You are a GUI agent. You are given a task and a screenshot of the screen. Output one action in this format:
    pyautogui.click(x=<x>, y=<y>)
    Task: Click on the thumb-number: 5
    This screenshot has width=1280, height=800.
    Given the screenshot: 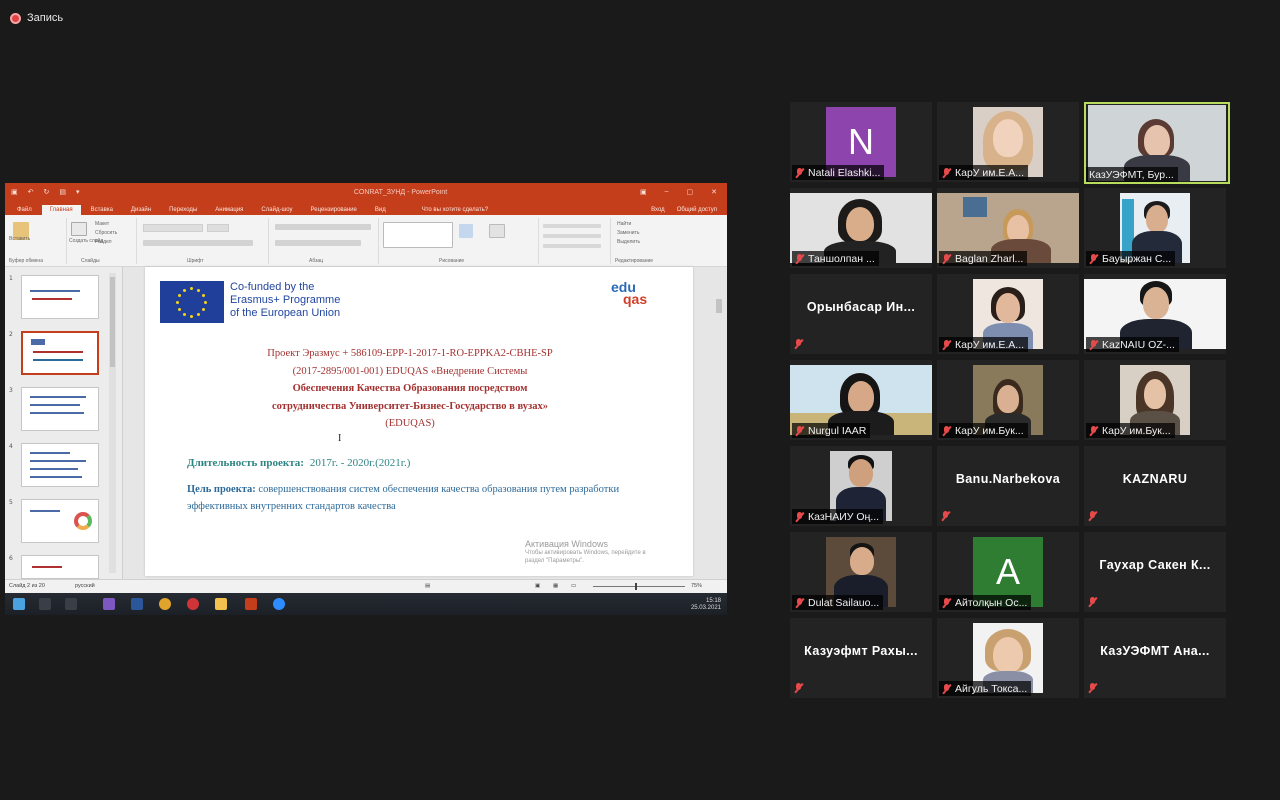 What is the action you would take?
    pyautogui.click(x=11, y=502)
    